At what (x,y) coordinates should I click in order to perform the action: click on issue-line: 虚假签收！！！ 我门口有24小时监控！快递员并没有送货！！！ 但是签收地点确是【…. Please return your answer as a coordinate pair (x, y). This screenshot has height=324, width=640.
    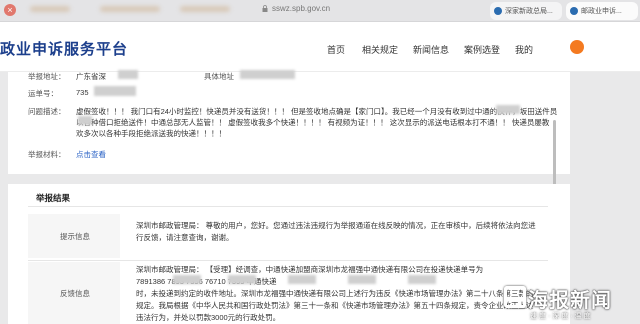
    Looking at the image, I should click on (317, 111).